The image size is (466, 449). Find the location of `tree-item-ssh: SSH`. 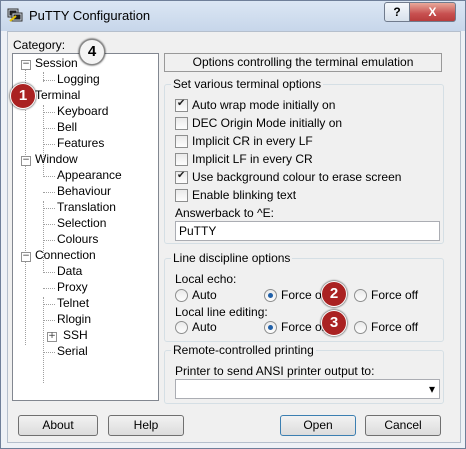

tree-item-ssh: SSH is located at coordinates (75, 335).